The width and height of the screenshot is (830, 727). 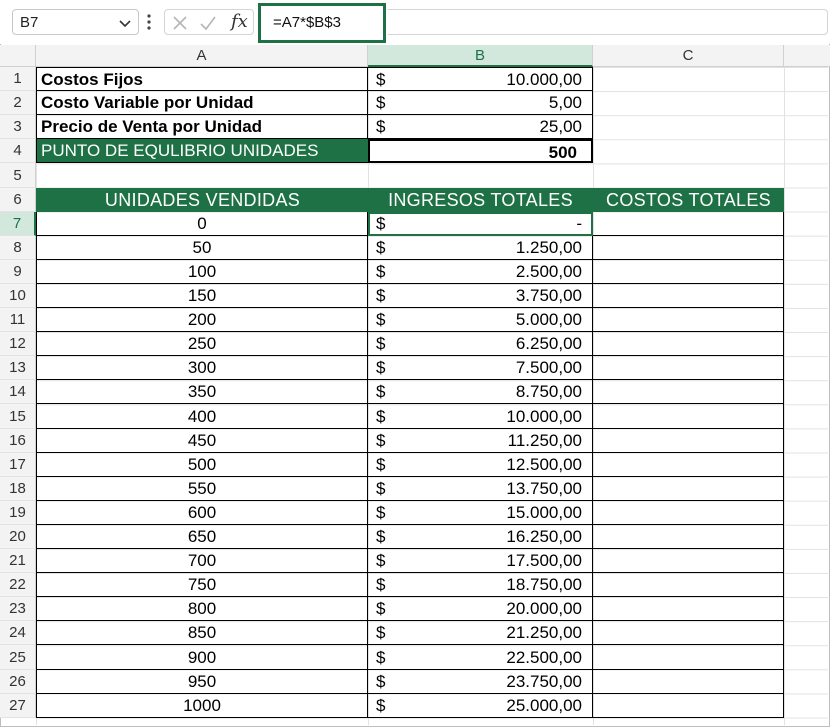 I want to click on name-box: B7, so click(x=75, y=22).